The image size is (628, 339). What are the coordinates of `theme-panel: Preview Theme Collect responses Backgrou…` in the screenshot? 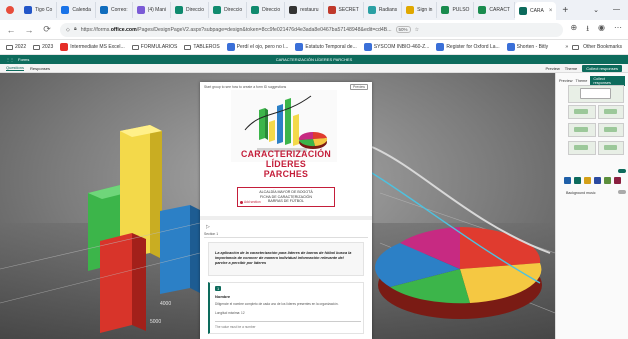 It's located at (591, 206).